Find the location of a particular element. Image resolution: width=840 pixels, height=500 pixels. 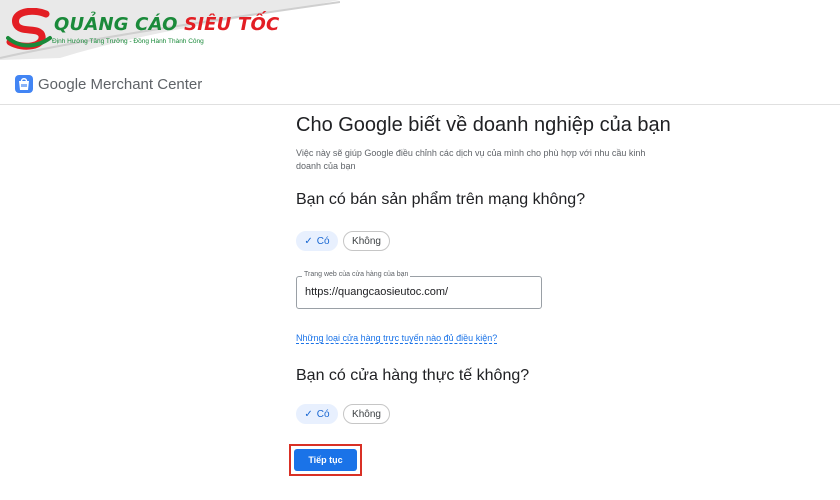

continue-button: Tiếp tục is located at coordinates (325, 460).